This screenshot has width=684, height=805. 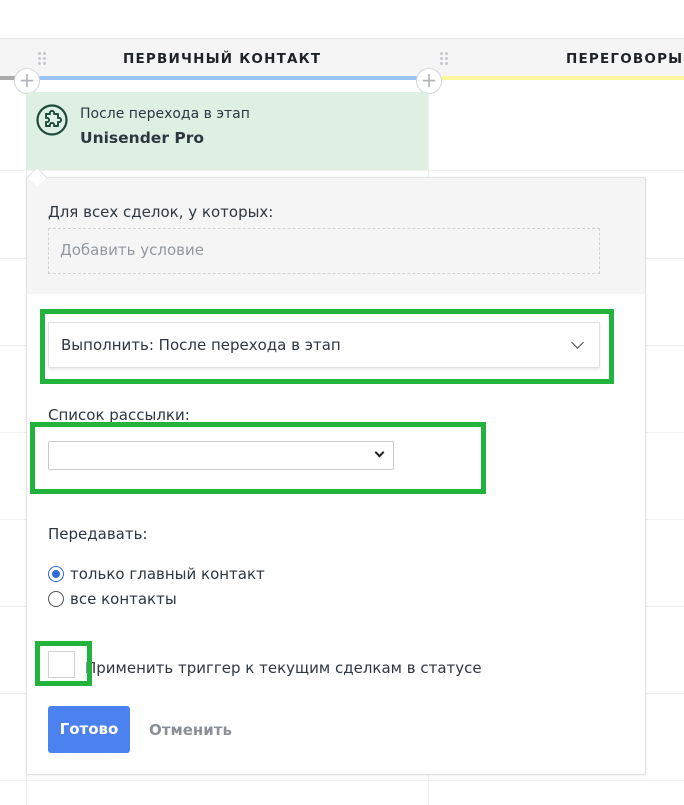 I want to click on radio-label: только главный контакт, so click(x=167, y=574).